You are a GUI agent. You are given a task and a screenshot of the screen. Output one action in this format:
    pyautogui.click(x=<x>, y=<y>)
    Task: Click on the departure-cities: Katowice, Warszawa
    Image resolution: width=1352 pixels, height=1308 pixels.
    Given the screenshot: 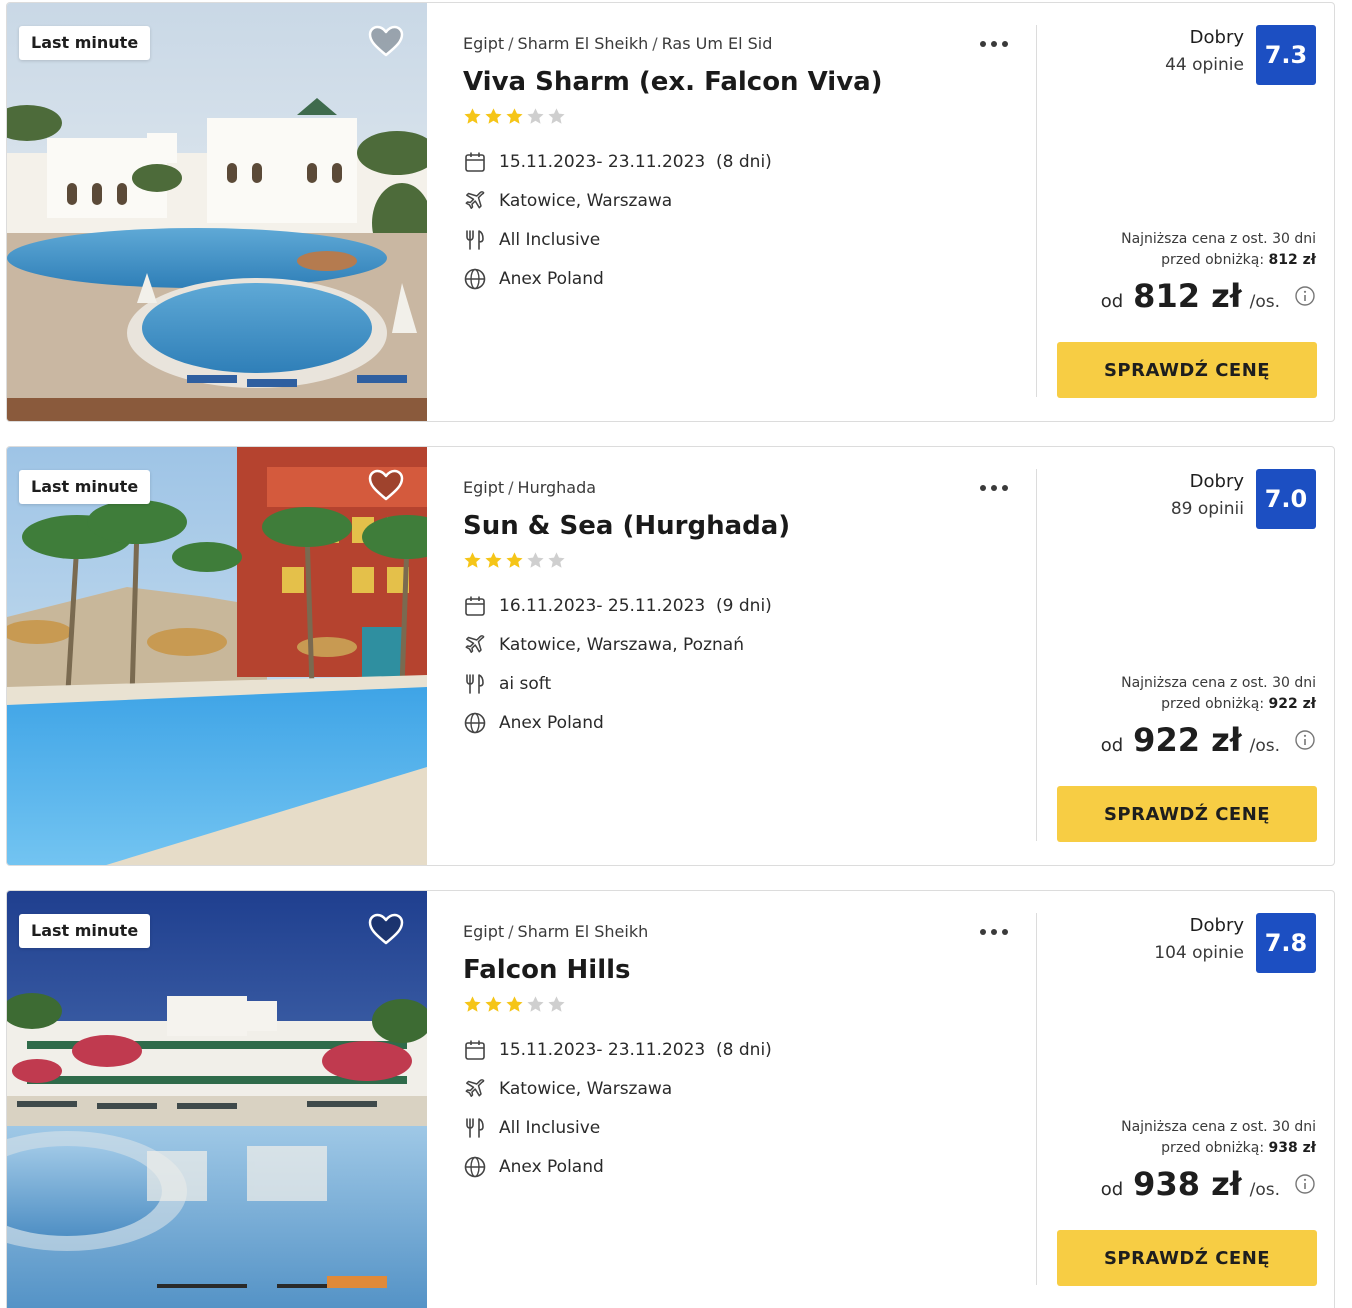 What is the action you would take?
    pyautogui.click(x=743, y=200)
    